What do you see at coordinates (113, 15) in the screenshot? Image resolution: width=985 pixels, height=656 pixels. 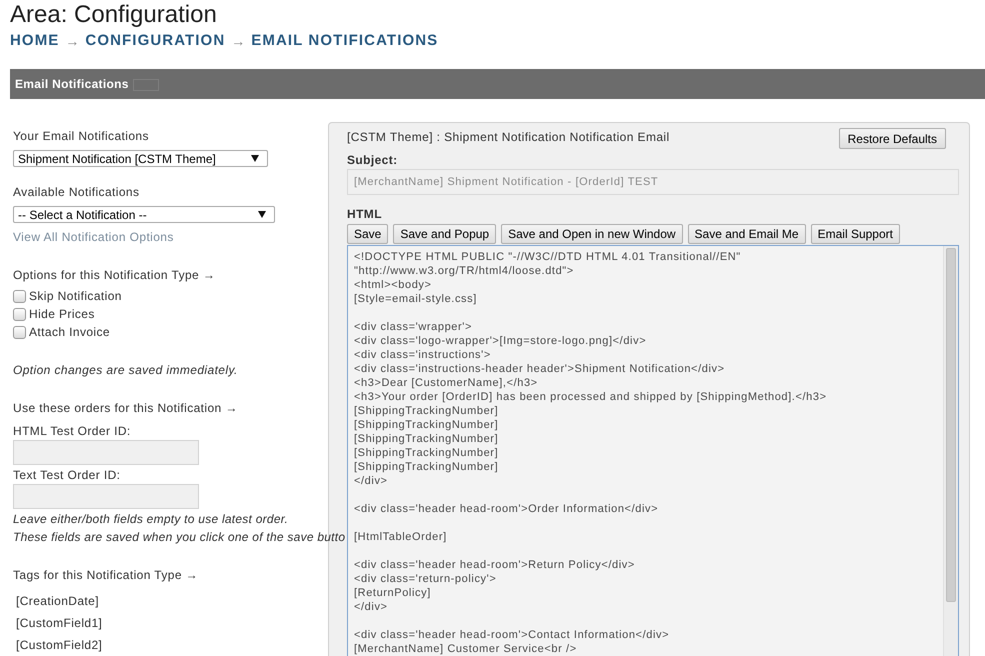 I see `page-title: Area: Configuration` at bounding box center [113, 15].